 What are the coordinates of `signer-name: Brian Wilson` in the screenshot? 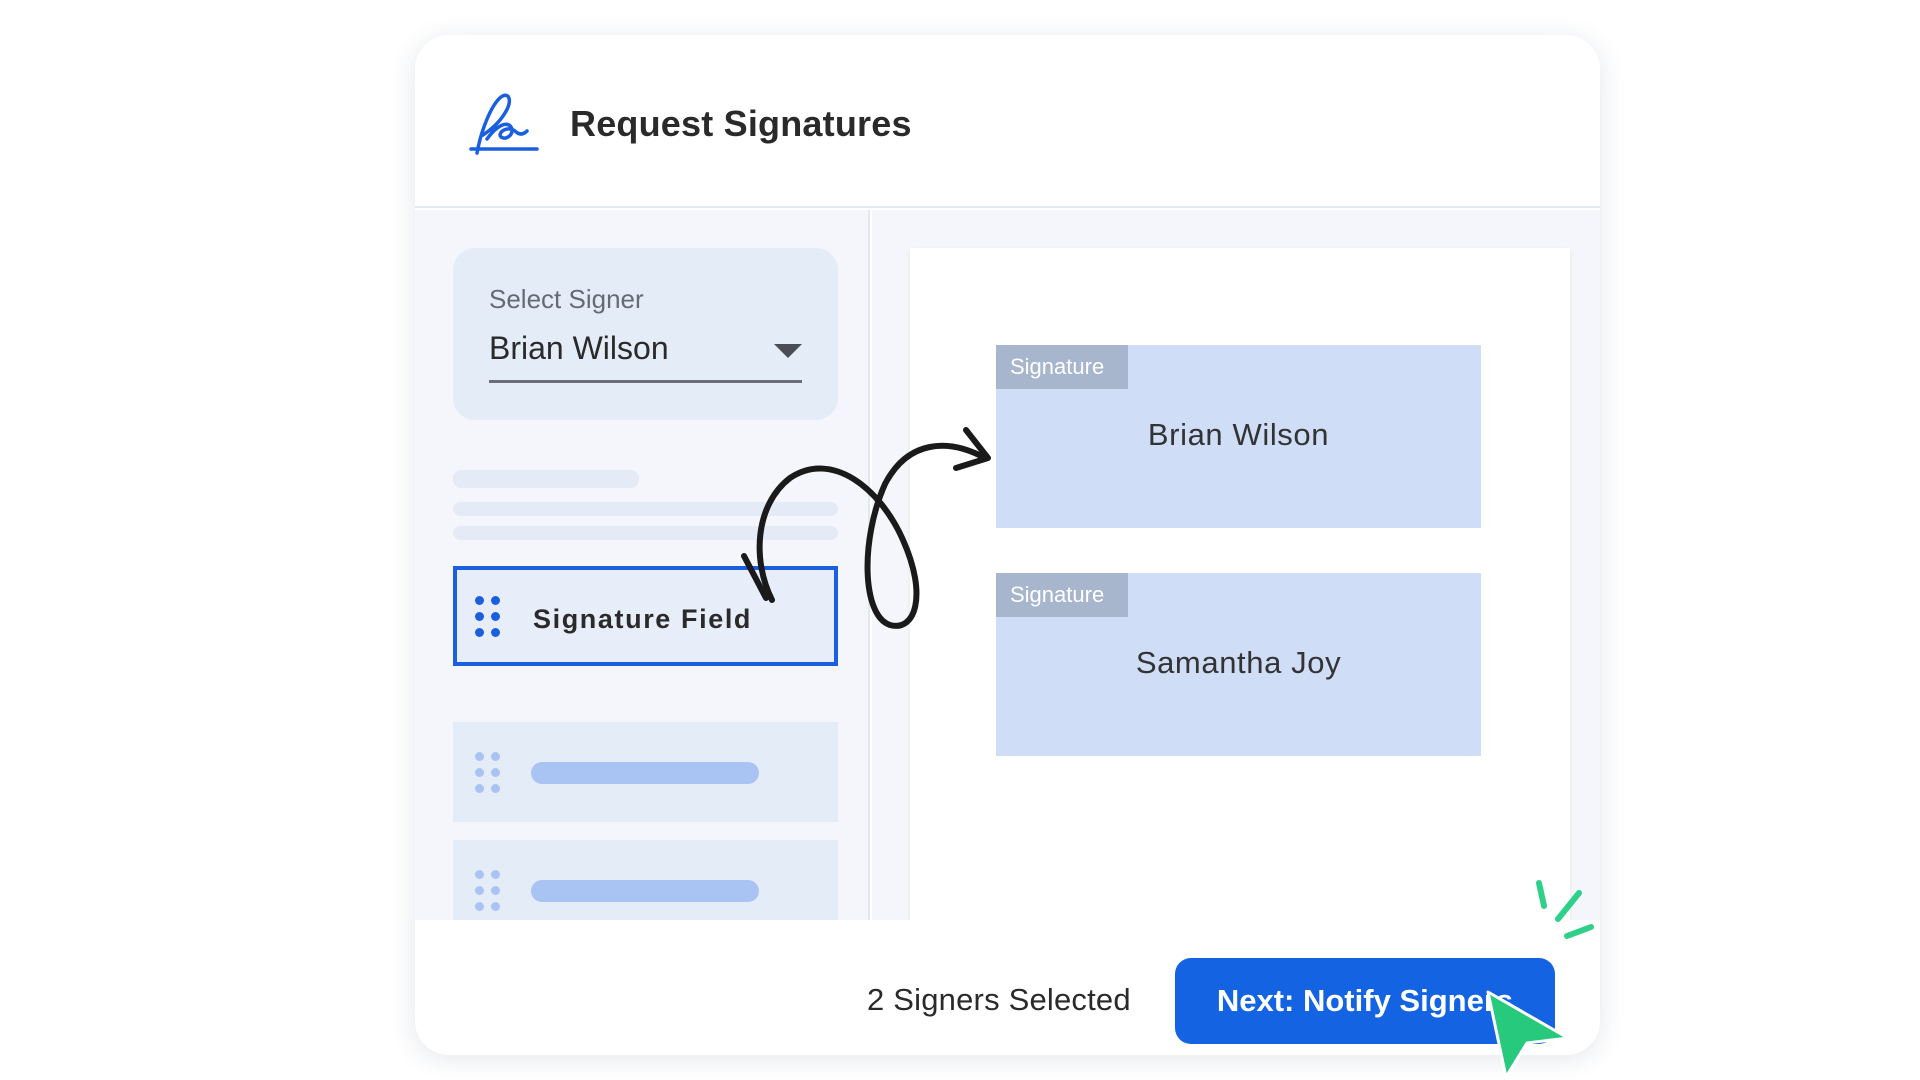 It's located at (1238, 434).